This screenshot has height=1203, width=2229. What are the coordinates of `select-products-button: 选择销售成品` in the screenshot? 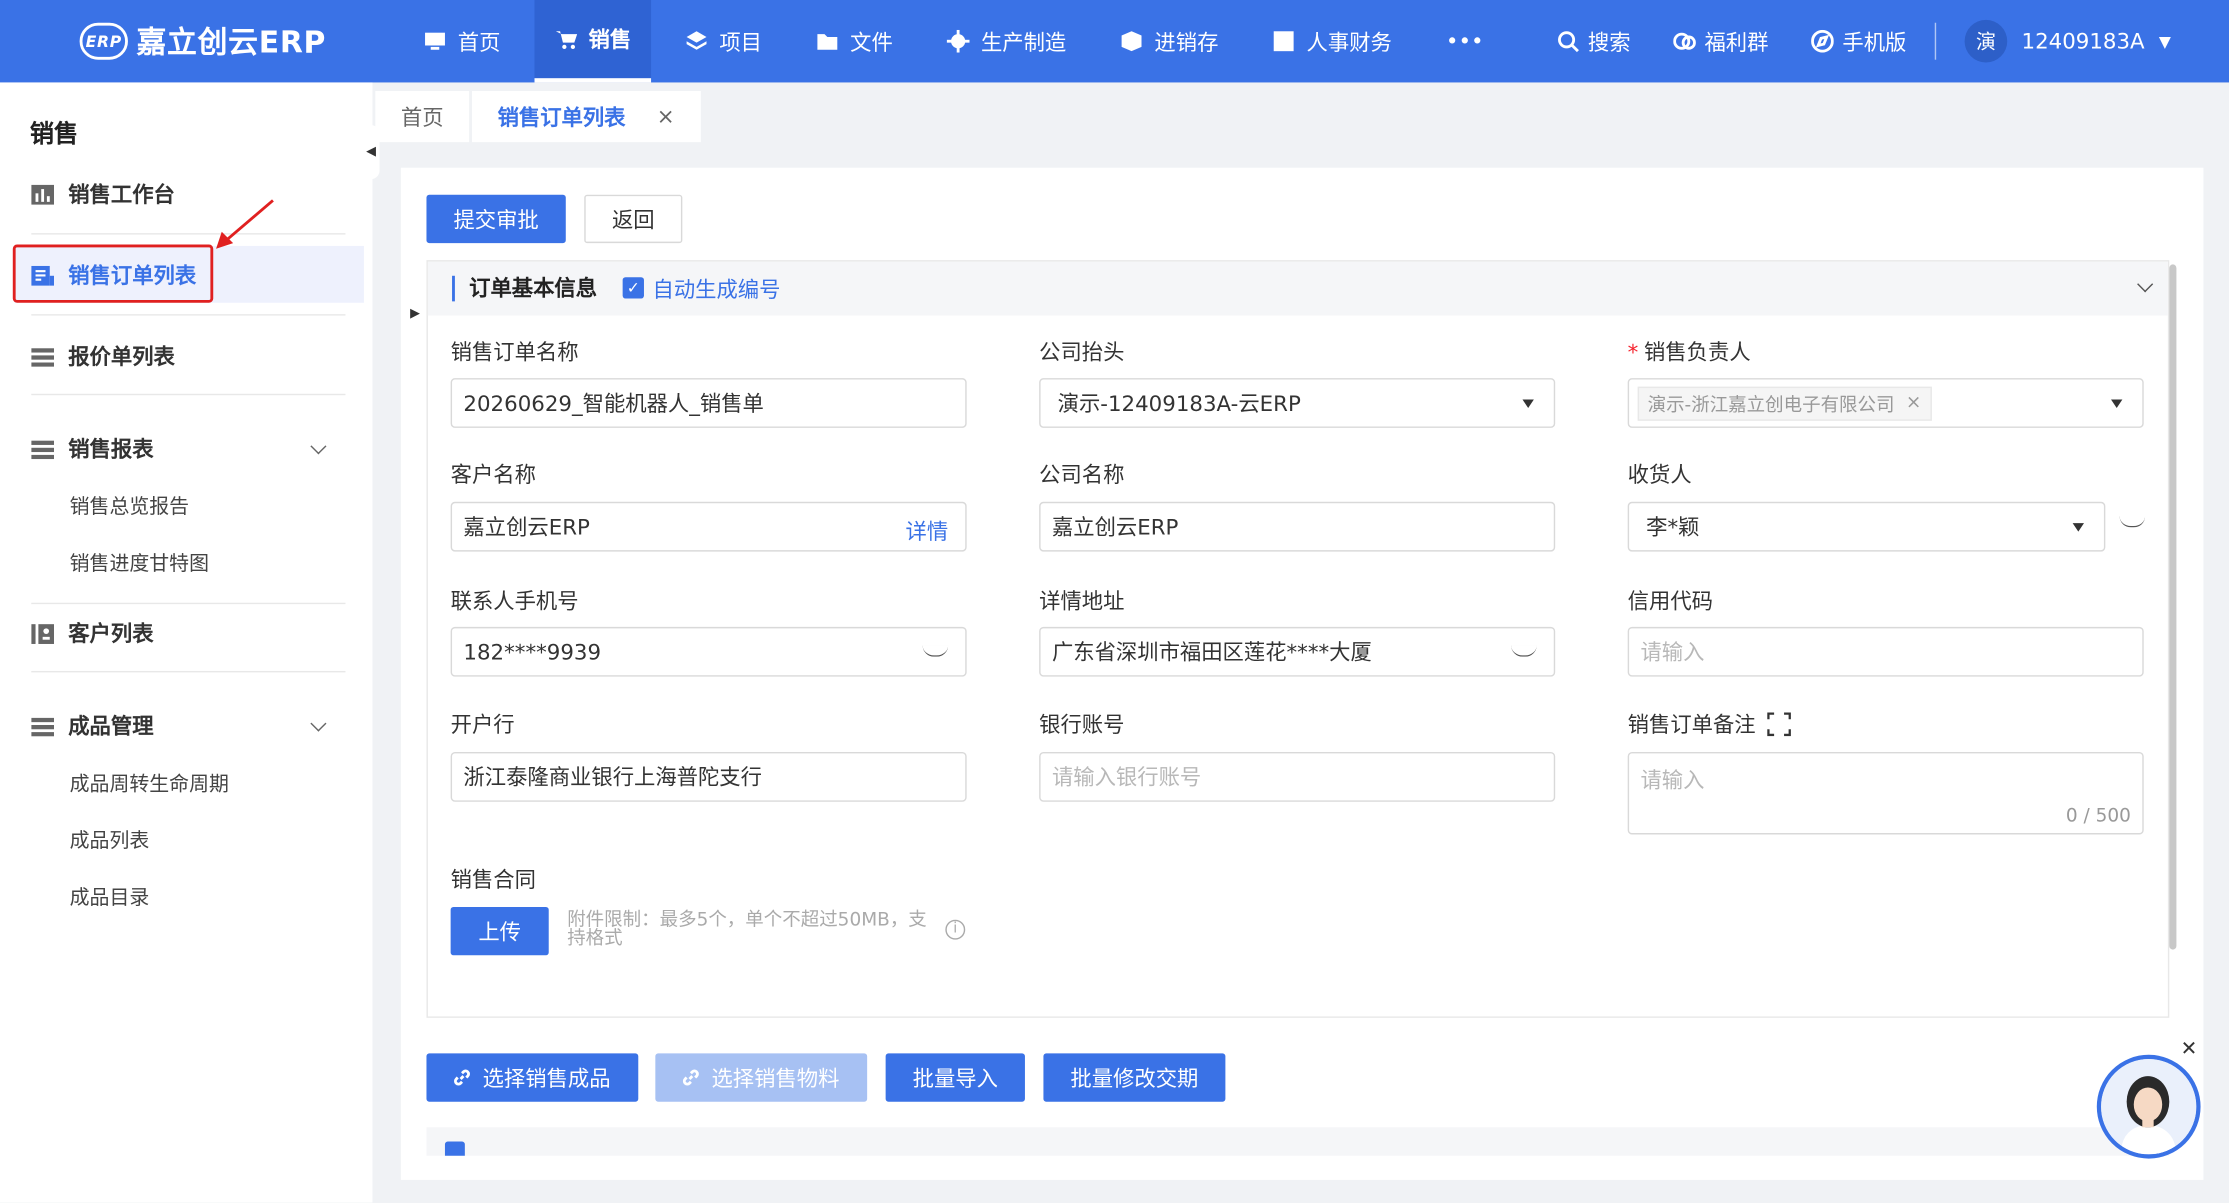 It's located at (532, 1077).